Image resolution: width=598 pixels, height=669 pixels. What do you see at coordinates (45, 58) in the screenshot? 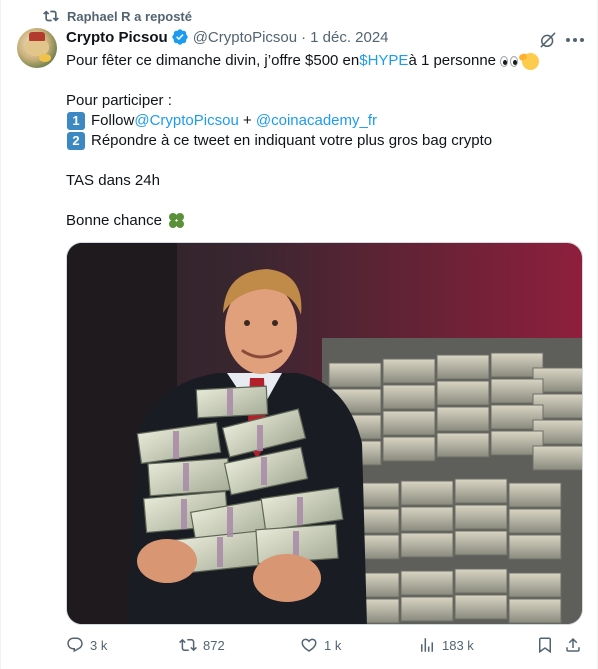
I see `avatar-coin-shape` at bounding box center [45, 58].